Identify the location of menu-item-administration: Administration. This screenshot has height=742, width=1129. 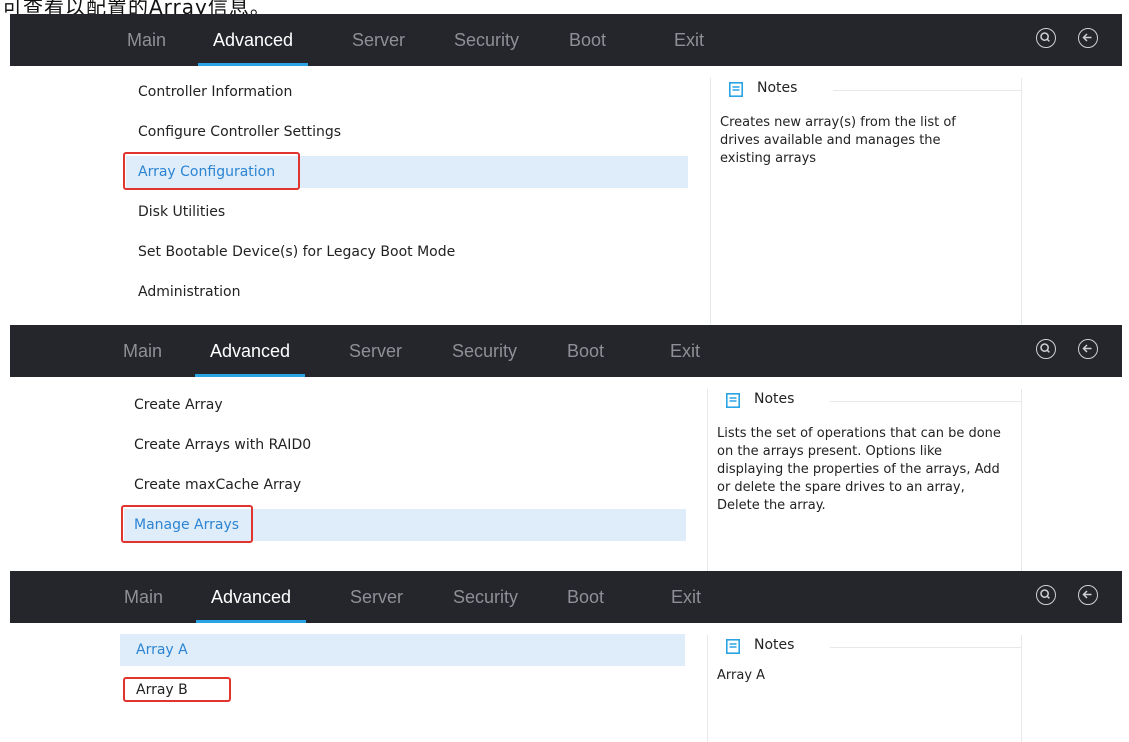
(189, 292).